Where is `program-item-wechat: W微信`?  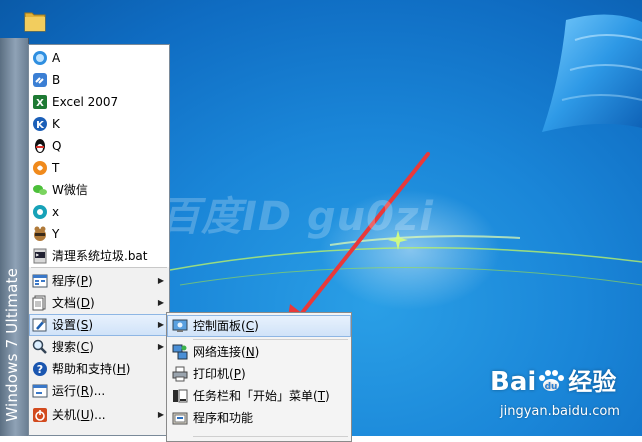 program-item-wechat: W微信 is located at coordinates (99, 190).